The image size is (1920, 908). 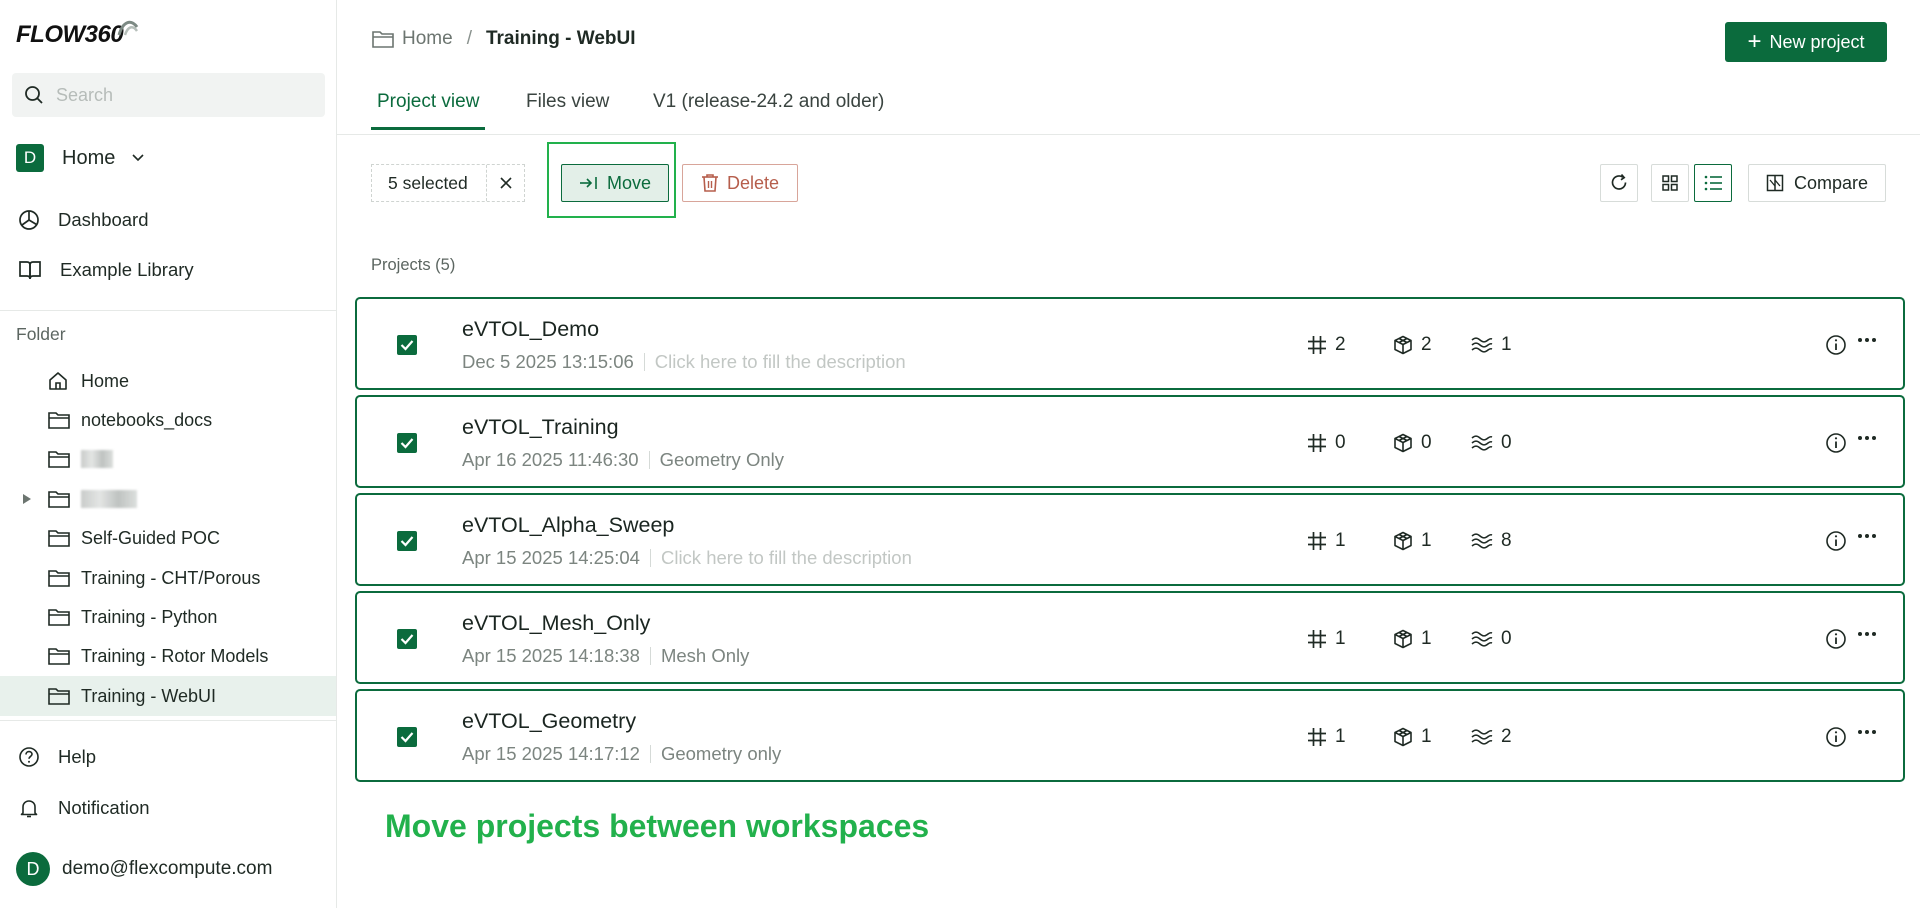 I want to click on workspace-label: Home, so click(x=89, y=157).